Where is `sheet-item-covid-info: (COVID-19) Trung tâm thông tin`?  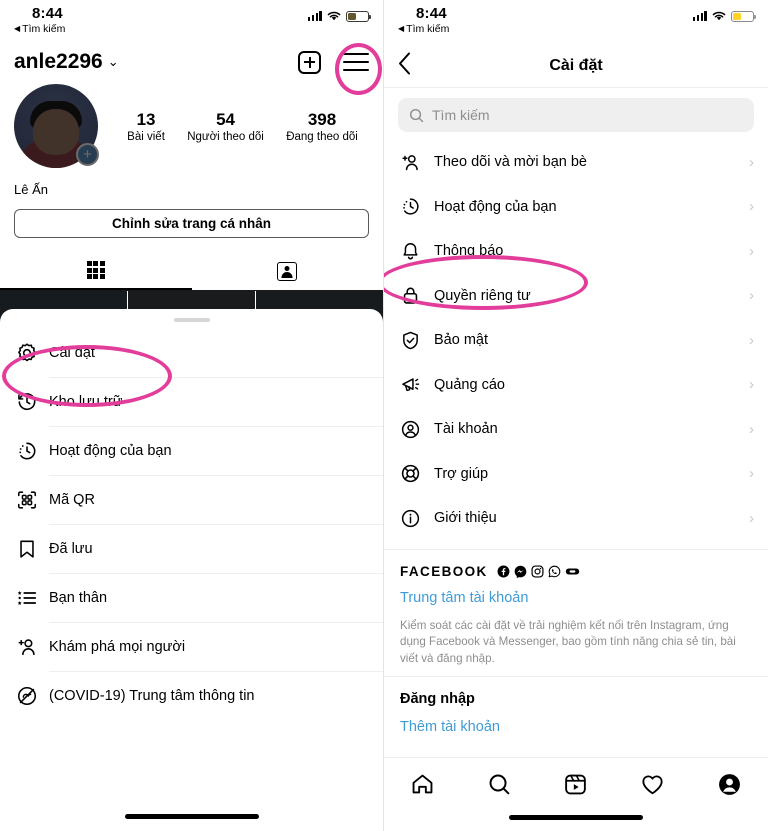
sheet-item-covid-info: (COVID-19) Trung tâm thông tin is located at coordinates (191, 695).